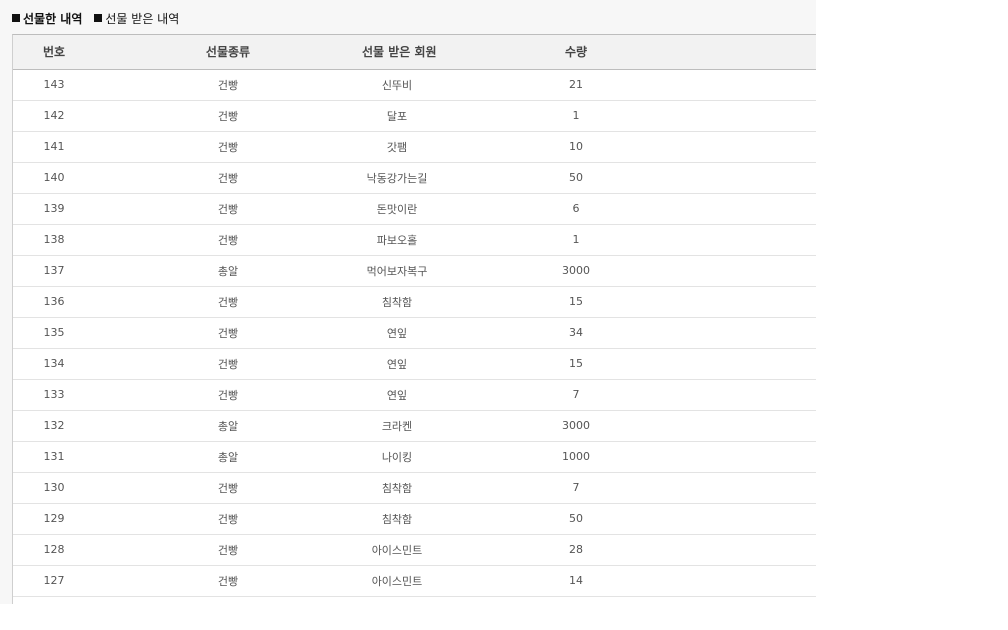 This screenshot has height=630, width=1008. I want to click on cell-quantity: 34, so click(576, 333).